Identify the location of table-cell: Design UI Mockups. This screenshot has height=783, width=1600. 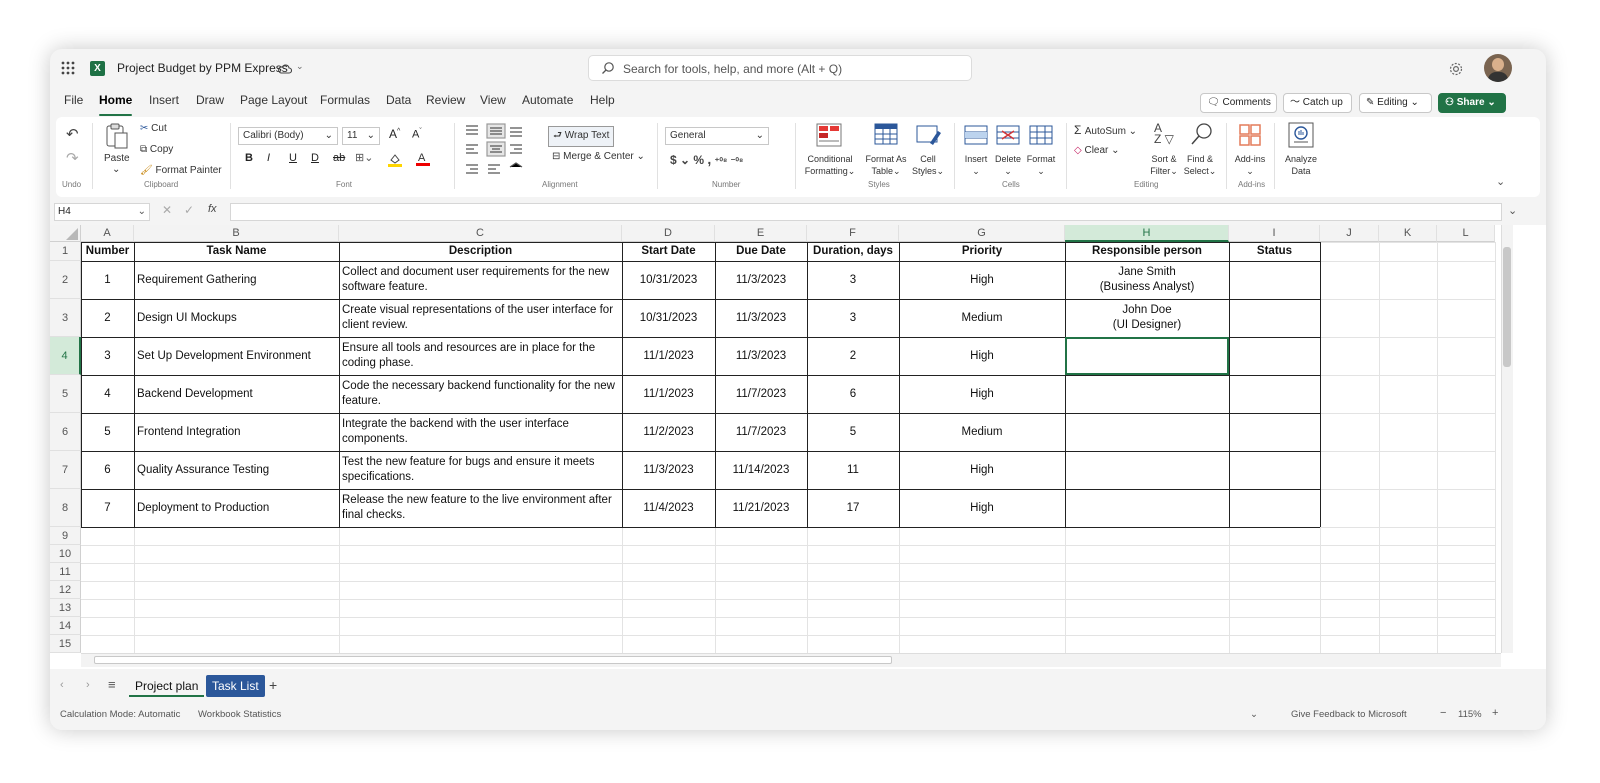
(236, 318).